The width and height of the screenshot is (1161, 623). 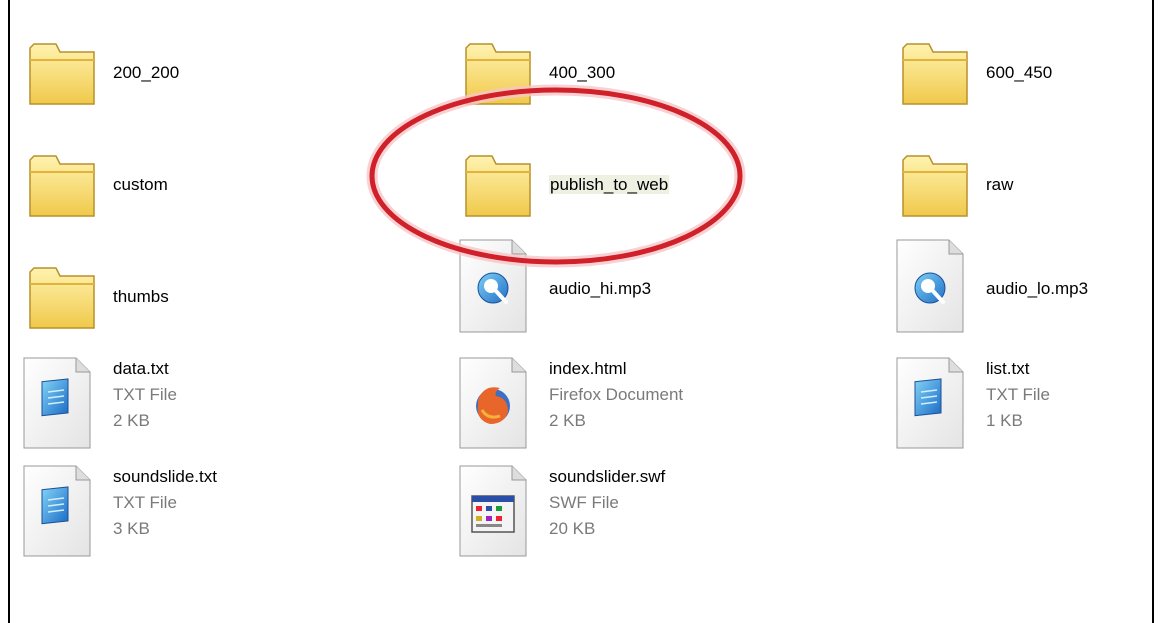 I want to click on folder-name: 400_300, so click(x=582, y=72).